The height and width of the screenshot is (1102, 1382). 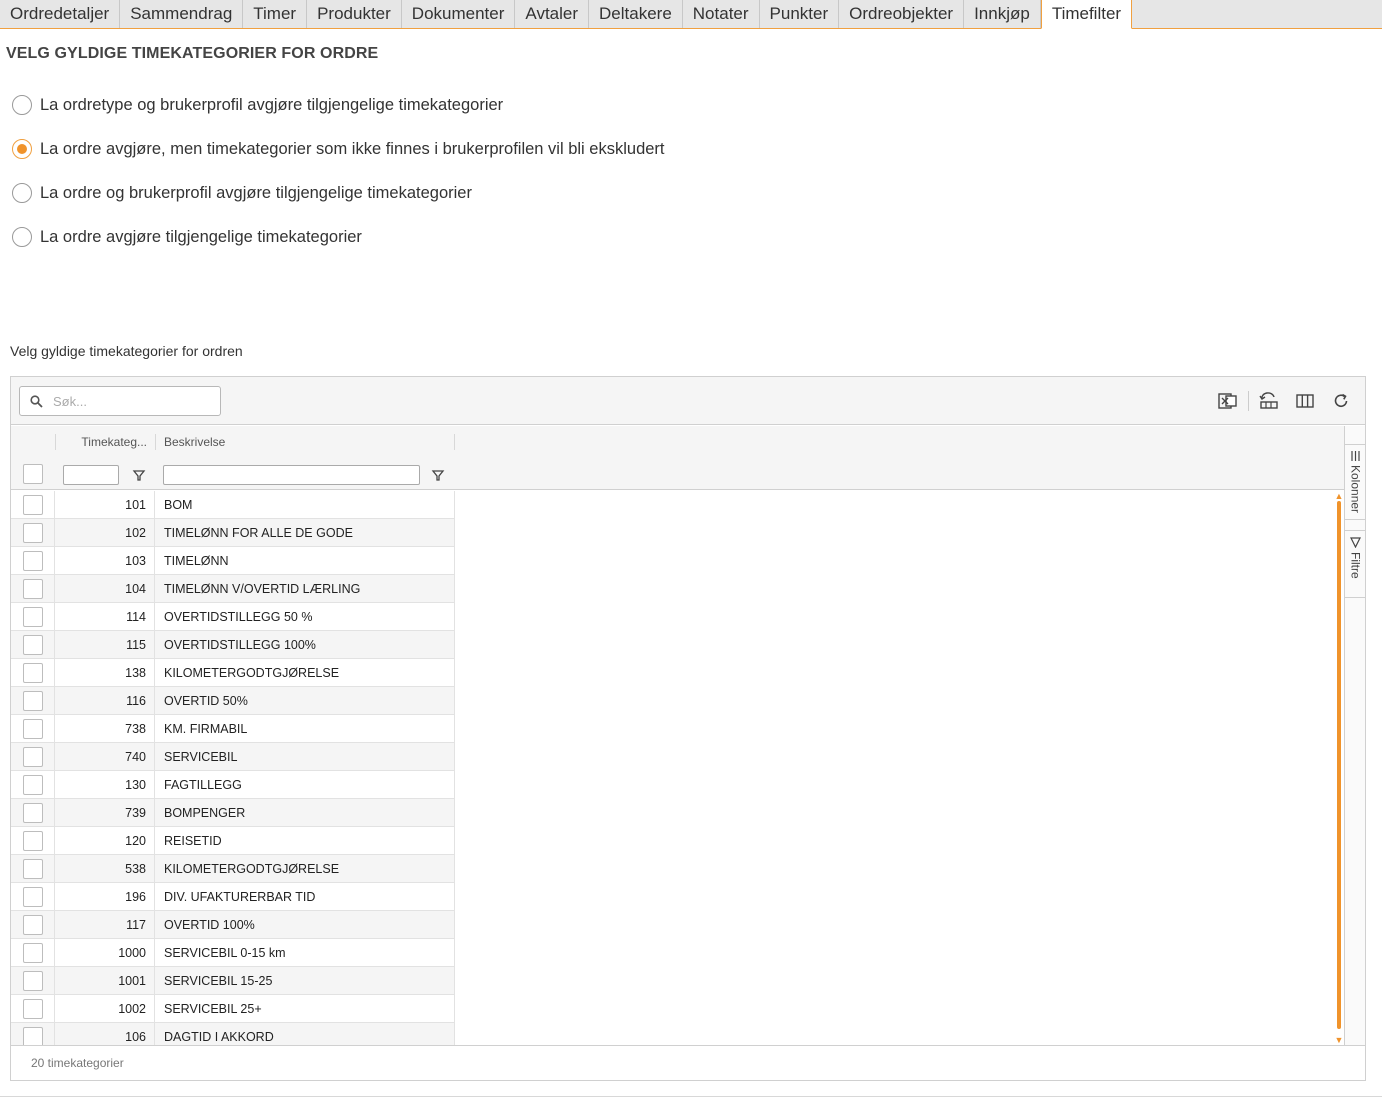 What do you see at coordinates (309, 442) in the screenshot?
I see `column-header-beskrivelse: Beskrivelse` at bounding box center [309, 442].